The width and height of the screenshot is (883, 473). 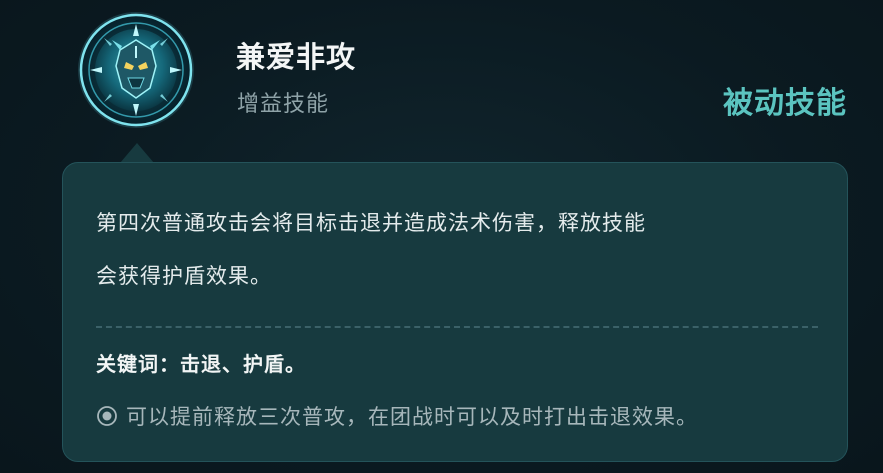 I want to click on skill-icon, so click(x=136, y=70).